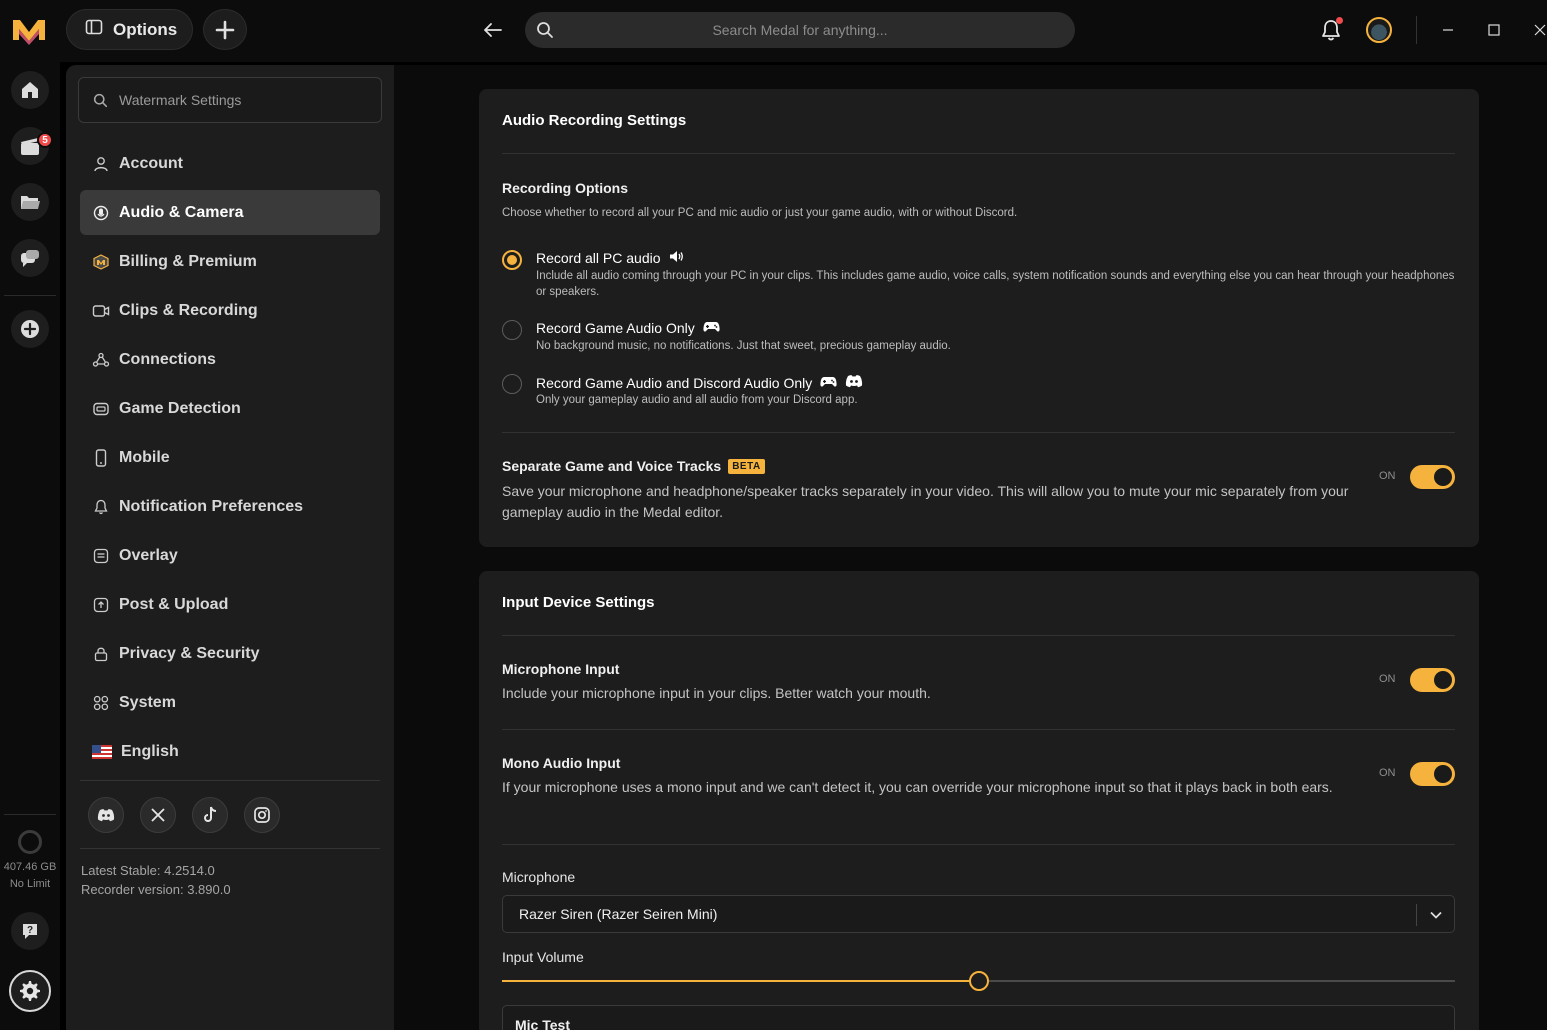  What do you see at coordinates (101, 457) in the screenshot?
I see `mobile-icon` at bounding box center [101, 457].